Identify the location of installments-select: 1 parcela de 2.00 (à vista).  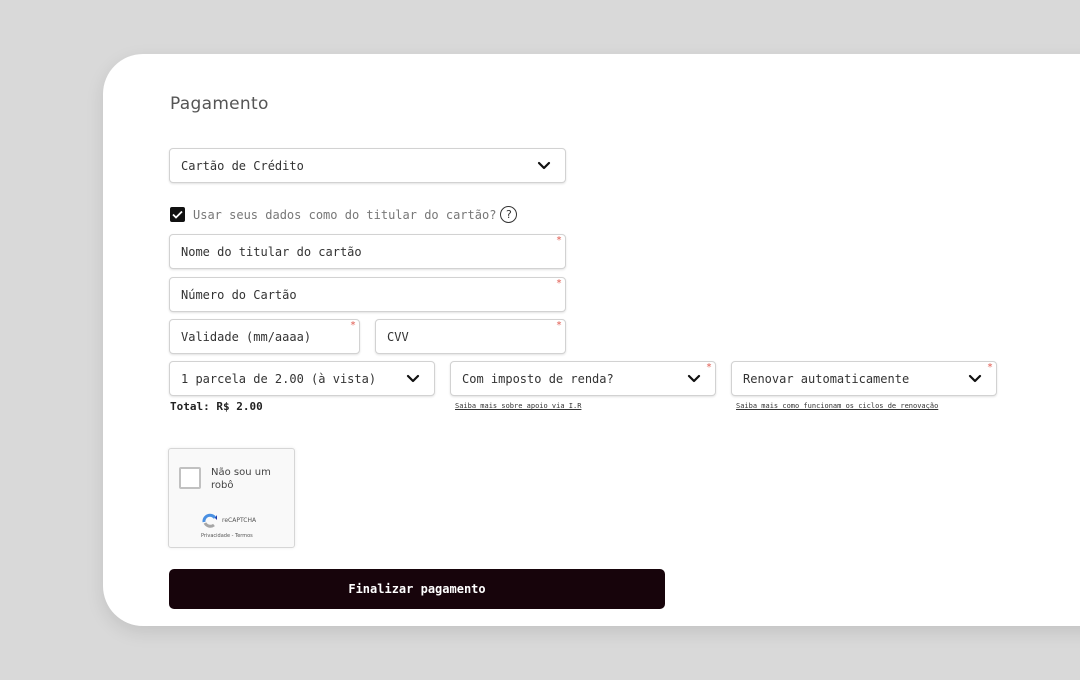
(302, 378).